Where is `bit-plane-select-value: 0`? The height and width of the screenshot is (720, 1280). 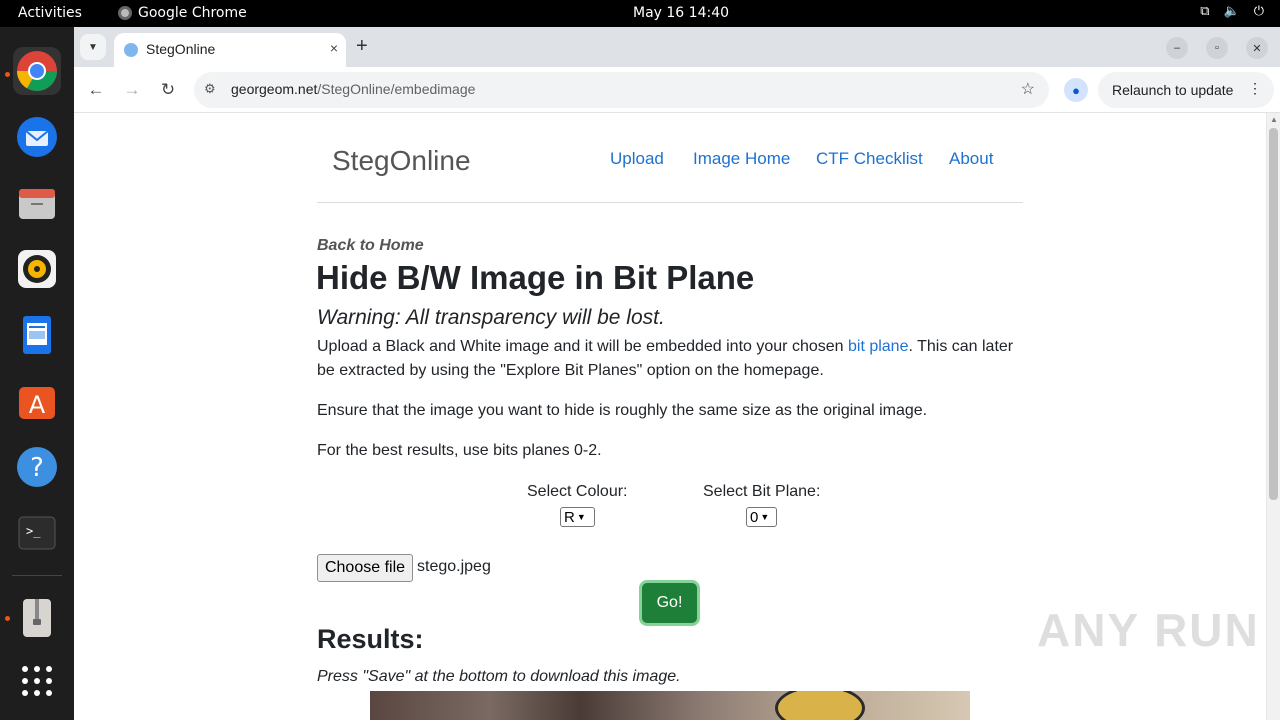
bit-plane-select-value: 0 is located at coordinates (754, 517).